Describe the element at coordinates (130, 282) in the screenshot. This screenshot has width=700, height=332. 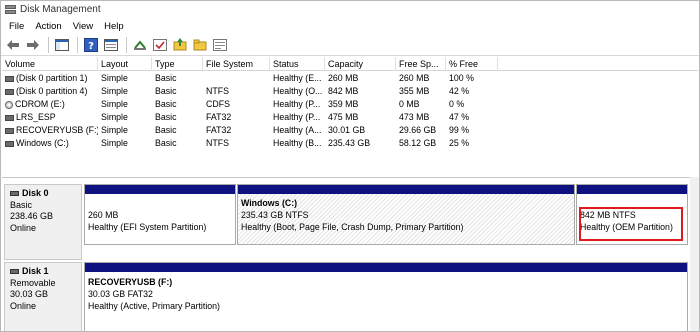
I see `partition-name: RECOVERYUSB (F:)` at that location.